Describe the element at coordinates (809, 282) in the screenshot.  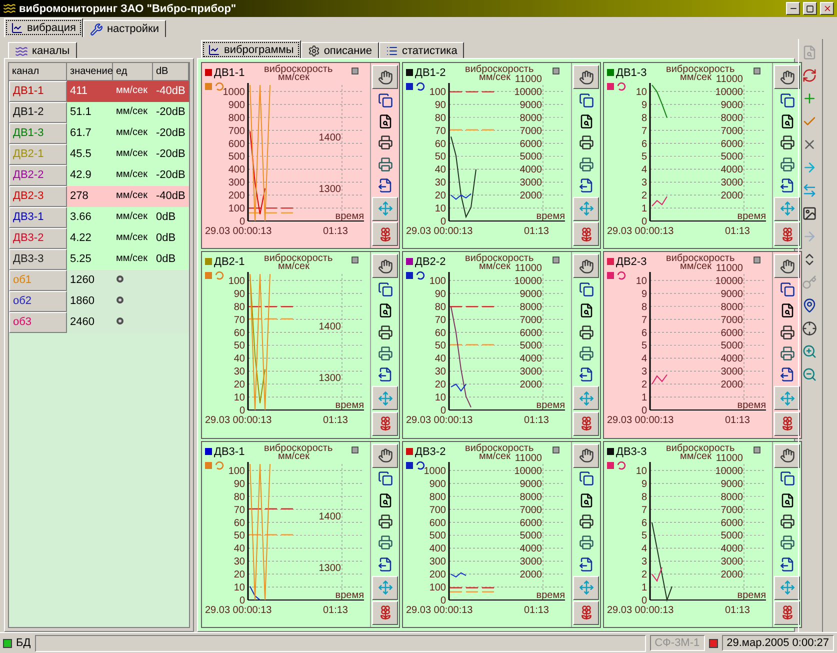
I see `key-button` at that location.